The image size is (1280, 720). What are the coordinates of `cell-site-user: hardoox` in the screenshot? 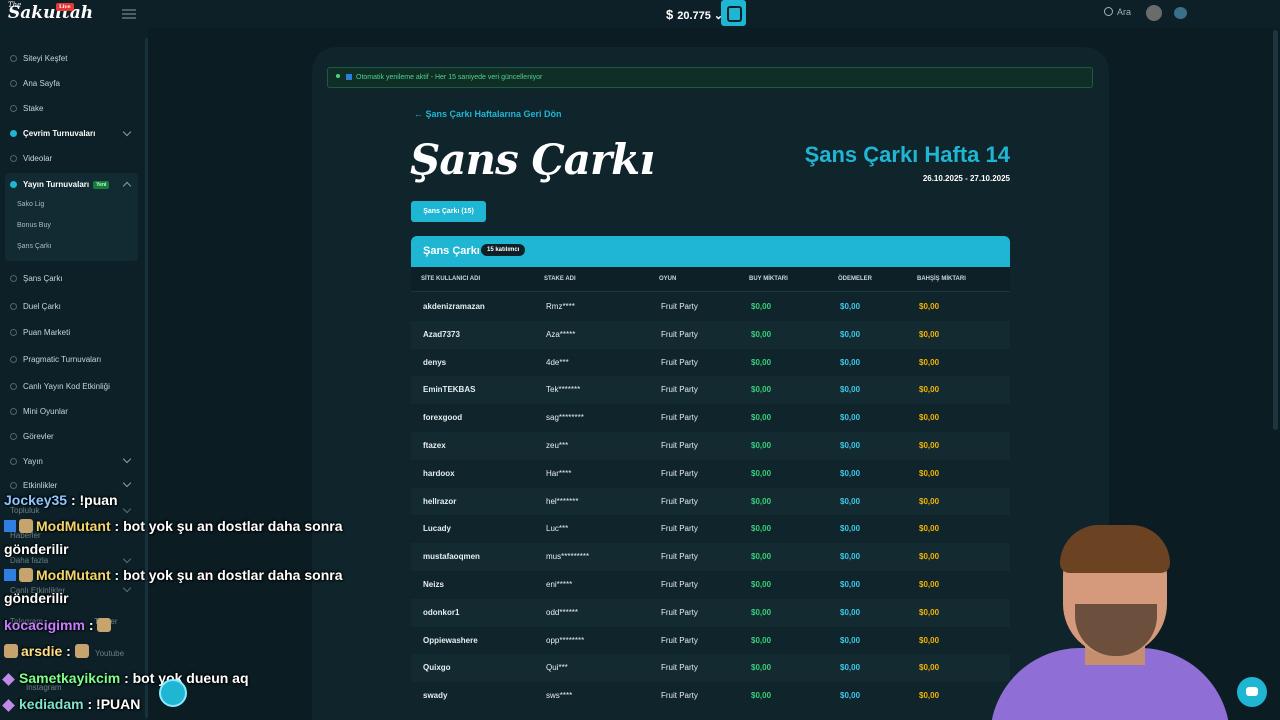 It's located at (439, 473).